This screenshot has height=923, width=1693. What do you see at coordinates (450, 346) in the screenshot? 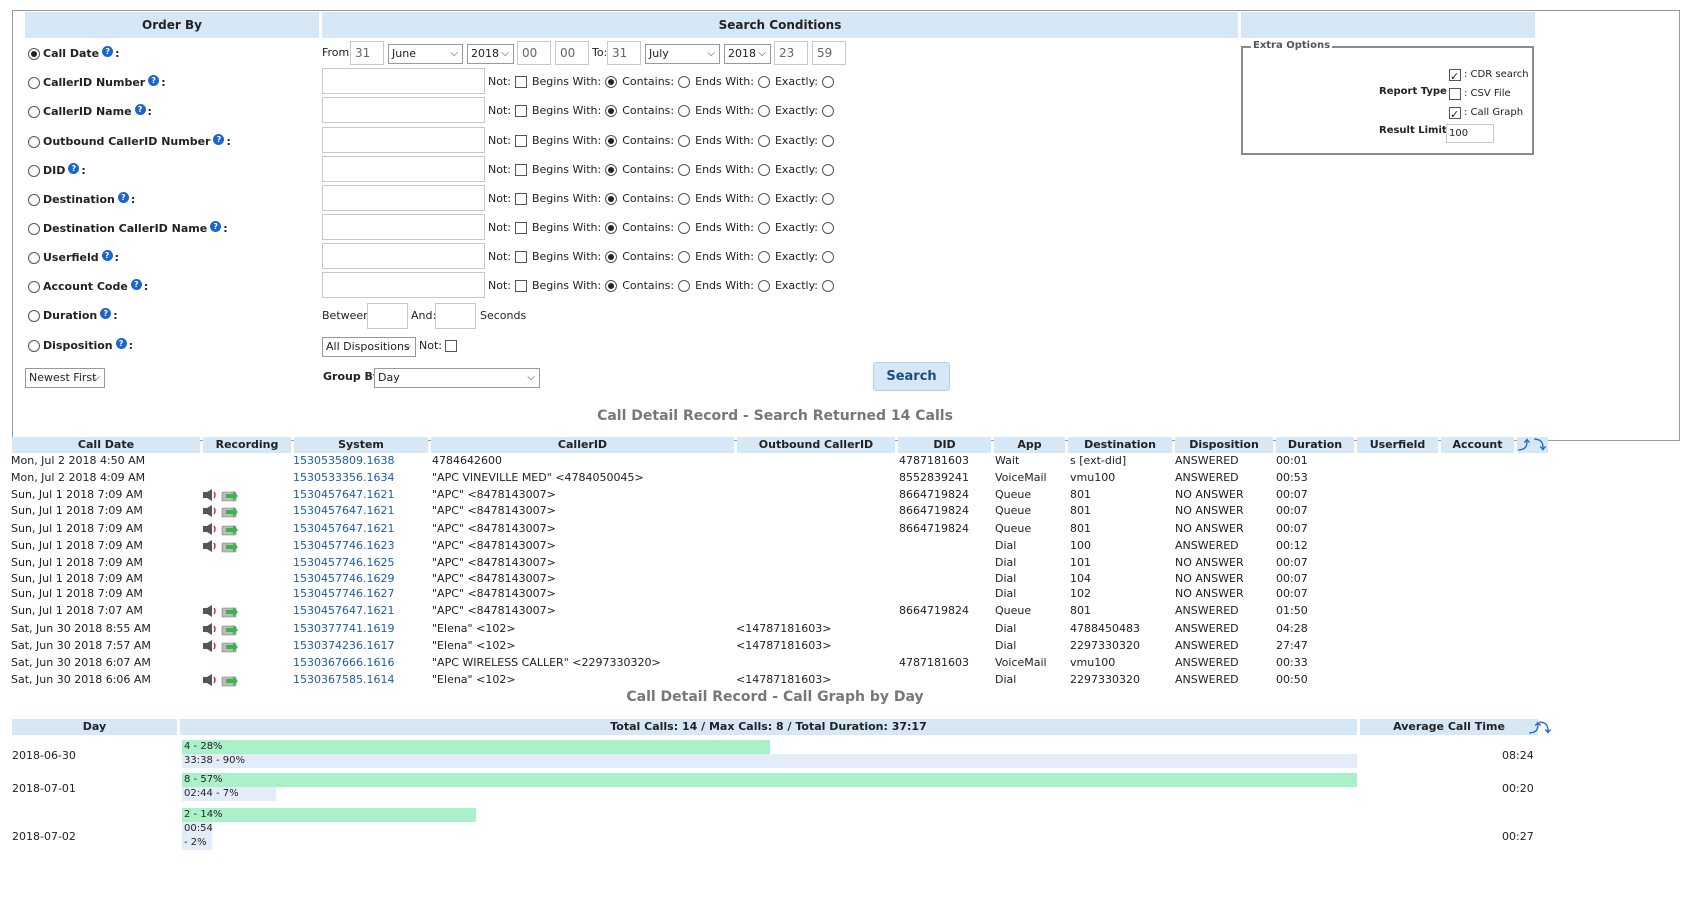
I see `disposition-not-checkbox` at bounding box center [450, 346].